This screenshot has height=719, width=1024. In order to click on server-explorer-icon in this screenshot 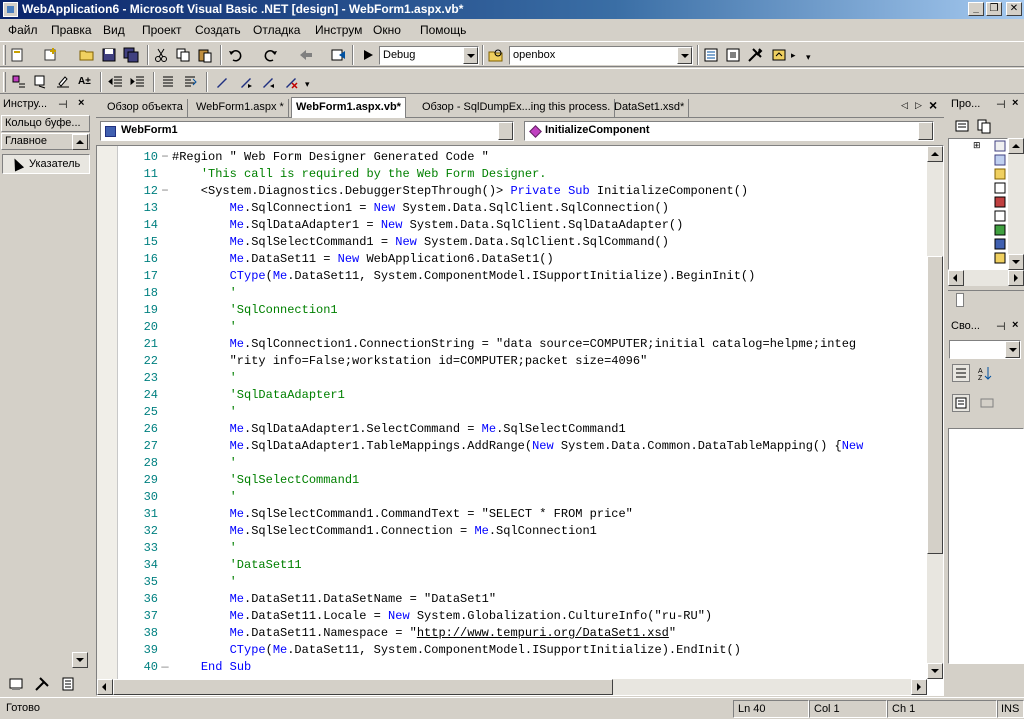, I will do `click(16, 684)`.